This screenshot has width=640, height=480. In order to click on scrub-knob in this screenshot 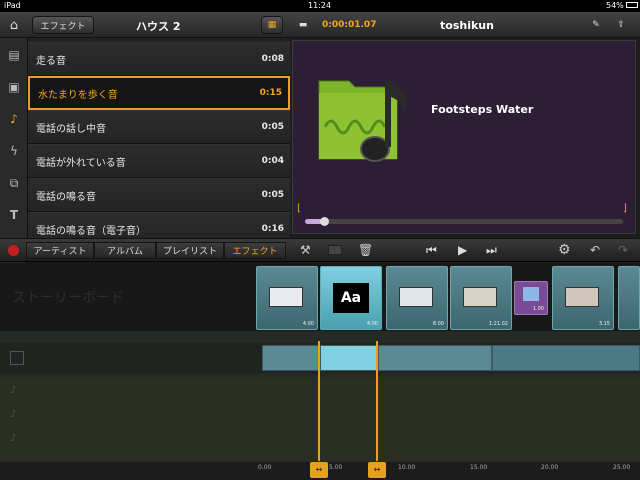, I will do `click(325, 221)`.